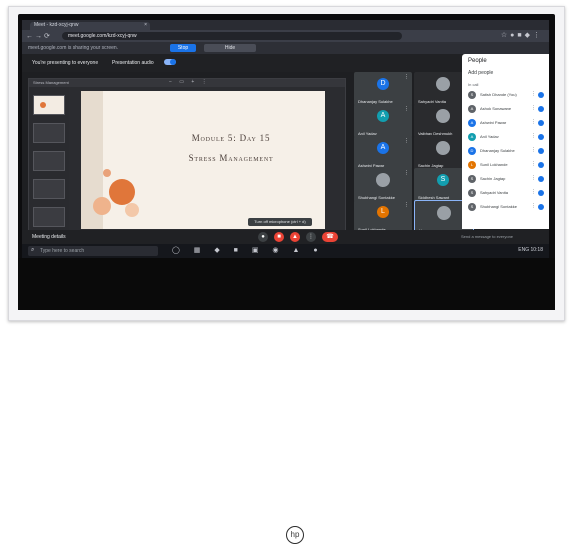  Describe the element at coordinates (311, 237) in the screenshot. I see `more-options-icon: ⋮` at that location.